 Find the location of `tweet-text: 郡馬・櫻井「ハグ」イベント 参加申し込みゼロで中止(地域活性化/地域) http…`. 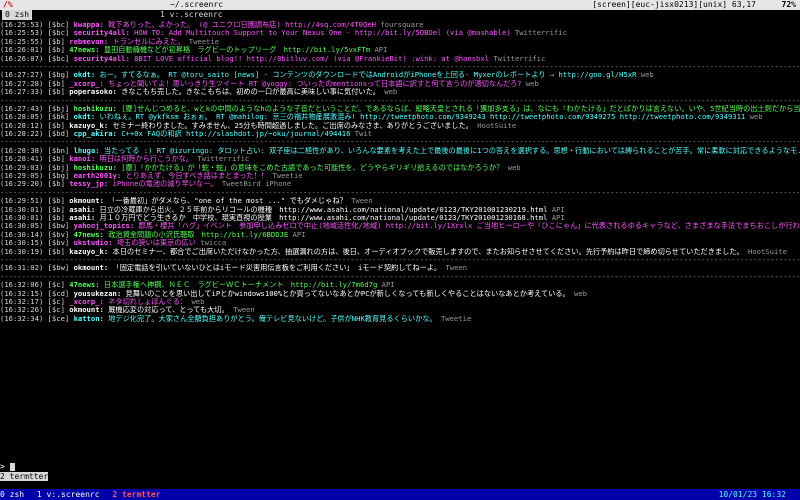

tweet-text: 郡馬・櫻井「ハグ」イベント 参加申し込みゼロで中止(地域活性化/地域) http… is located at coordinates (469, 226).